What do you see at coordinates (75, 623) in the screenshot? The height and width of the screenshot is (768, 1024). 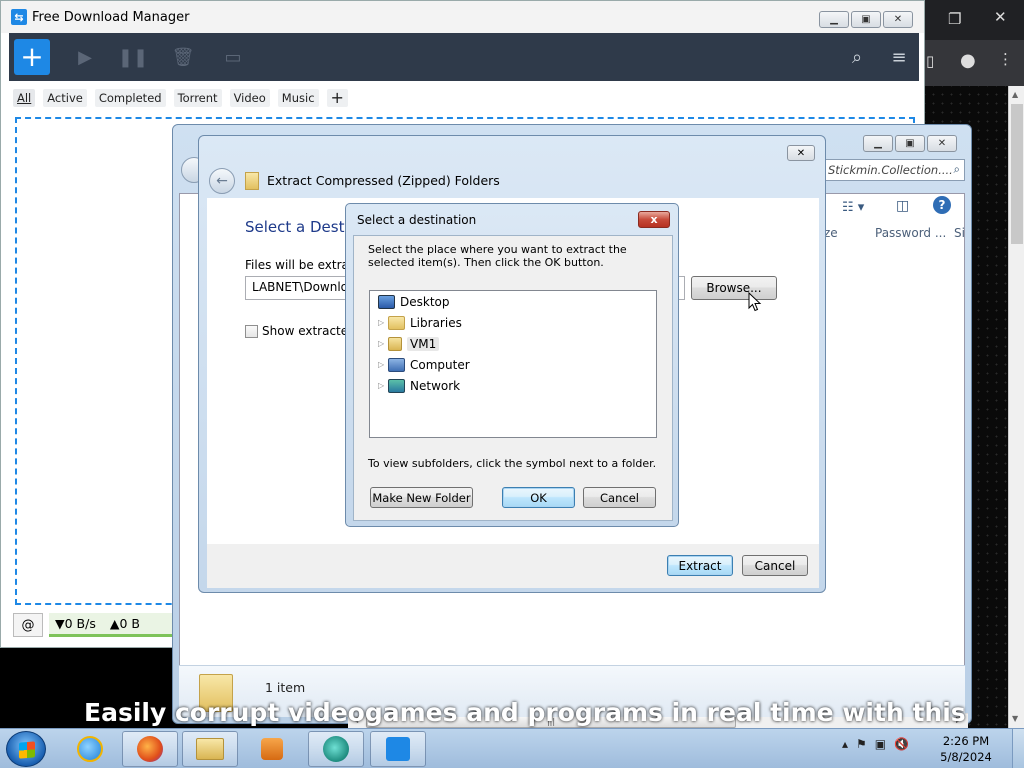 I see `download-speed: ▼0 B/s` at bounding box center [75, 623].